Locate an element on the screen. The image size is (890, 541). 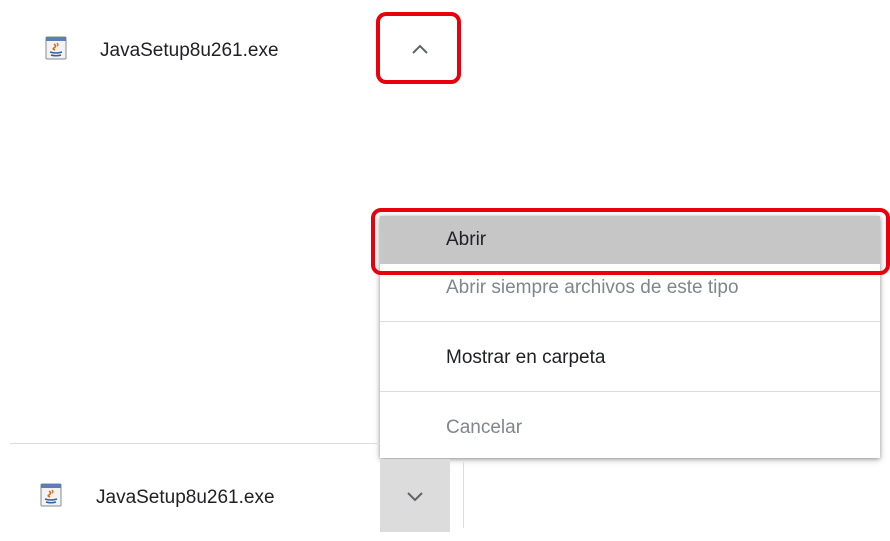
chevron-down-icon is located at coordinates (415, 496).